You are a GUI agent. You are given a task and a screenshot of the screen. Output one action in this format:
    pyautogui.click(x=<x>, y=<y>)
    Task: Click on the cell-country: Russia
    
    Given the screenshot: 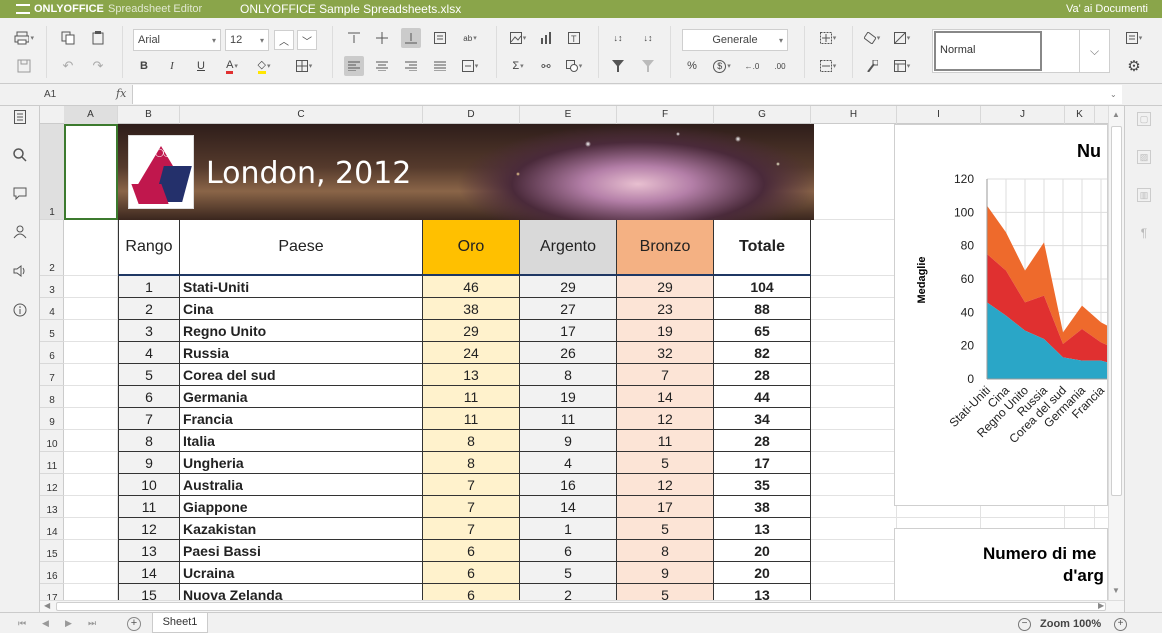 What is the action you would take?
    pyautogui.click(x=301, y=353)
    